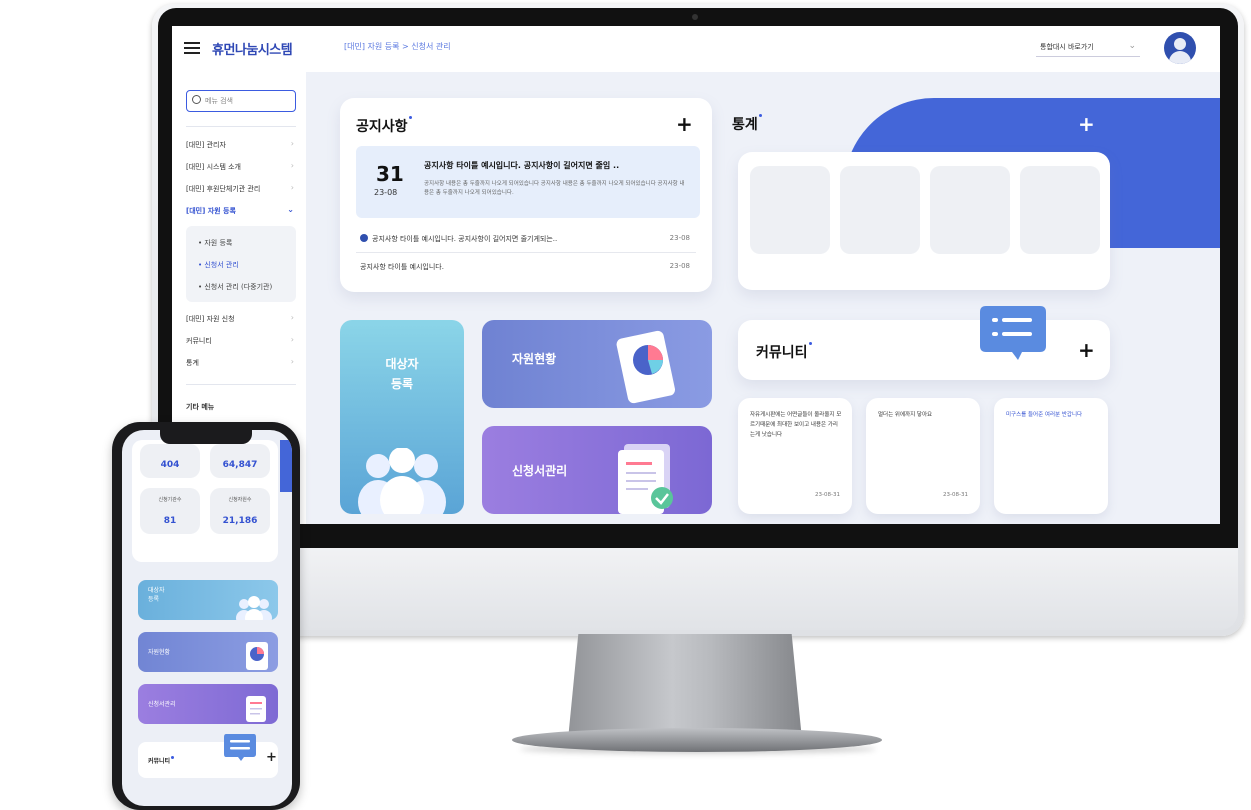 This screenshot has height=810, width=1251. What do you see at coordinates (159, 652) in the screenshot?
I see `phone-tile-label: 자원현황` at bounding box center [159, 652].